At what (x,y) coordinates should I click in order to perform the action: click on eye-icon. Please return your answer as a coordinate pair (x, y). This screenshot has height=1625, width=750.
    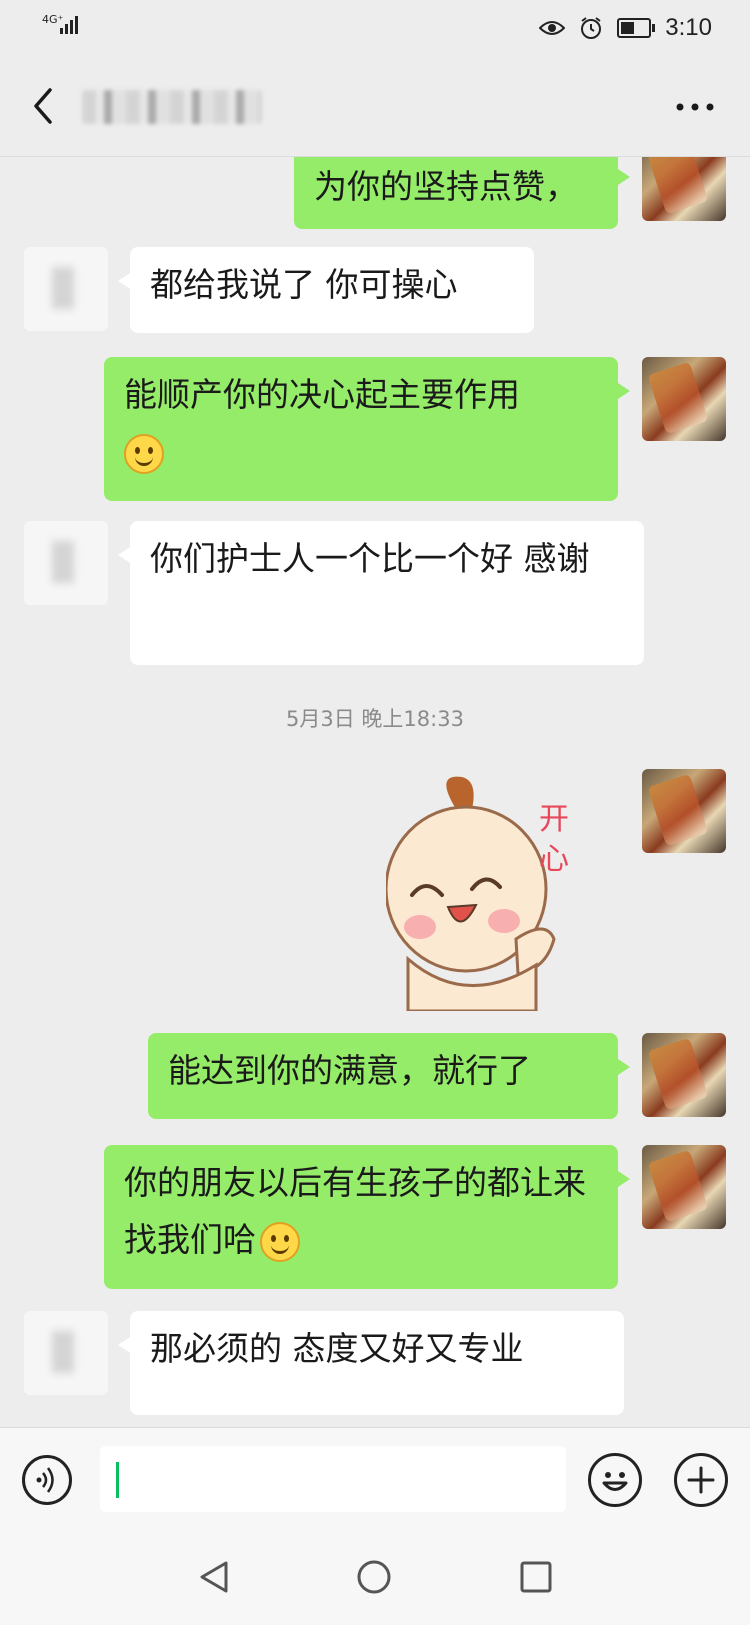
    Looking at the image, I should click on (552, 28).